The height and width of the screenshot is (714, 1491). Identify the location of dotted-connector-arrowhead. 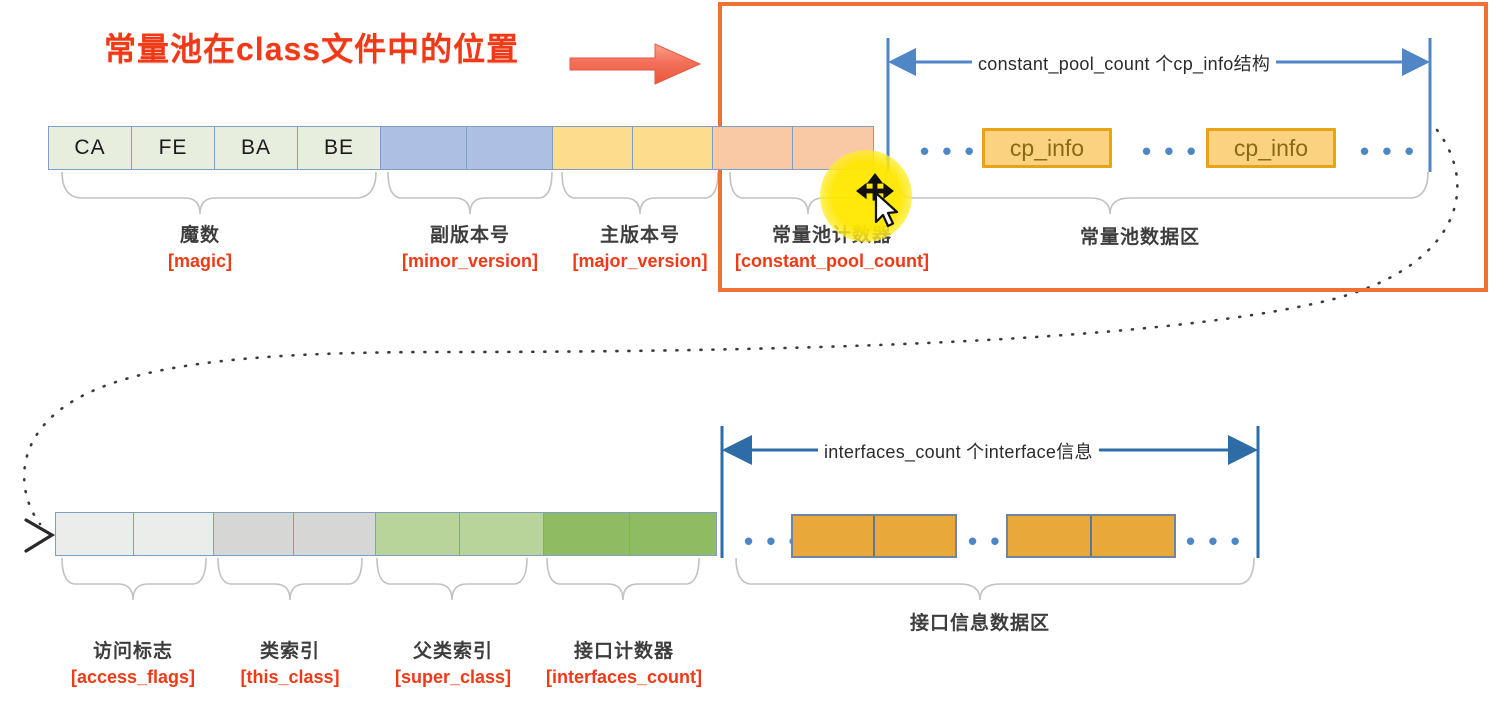
(40, 535).